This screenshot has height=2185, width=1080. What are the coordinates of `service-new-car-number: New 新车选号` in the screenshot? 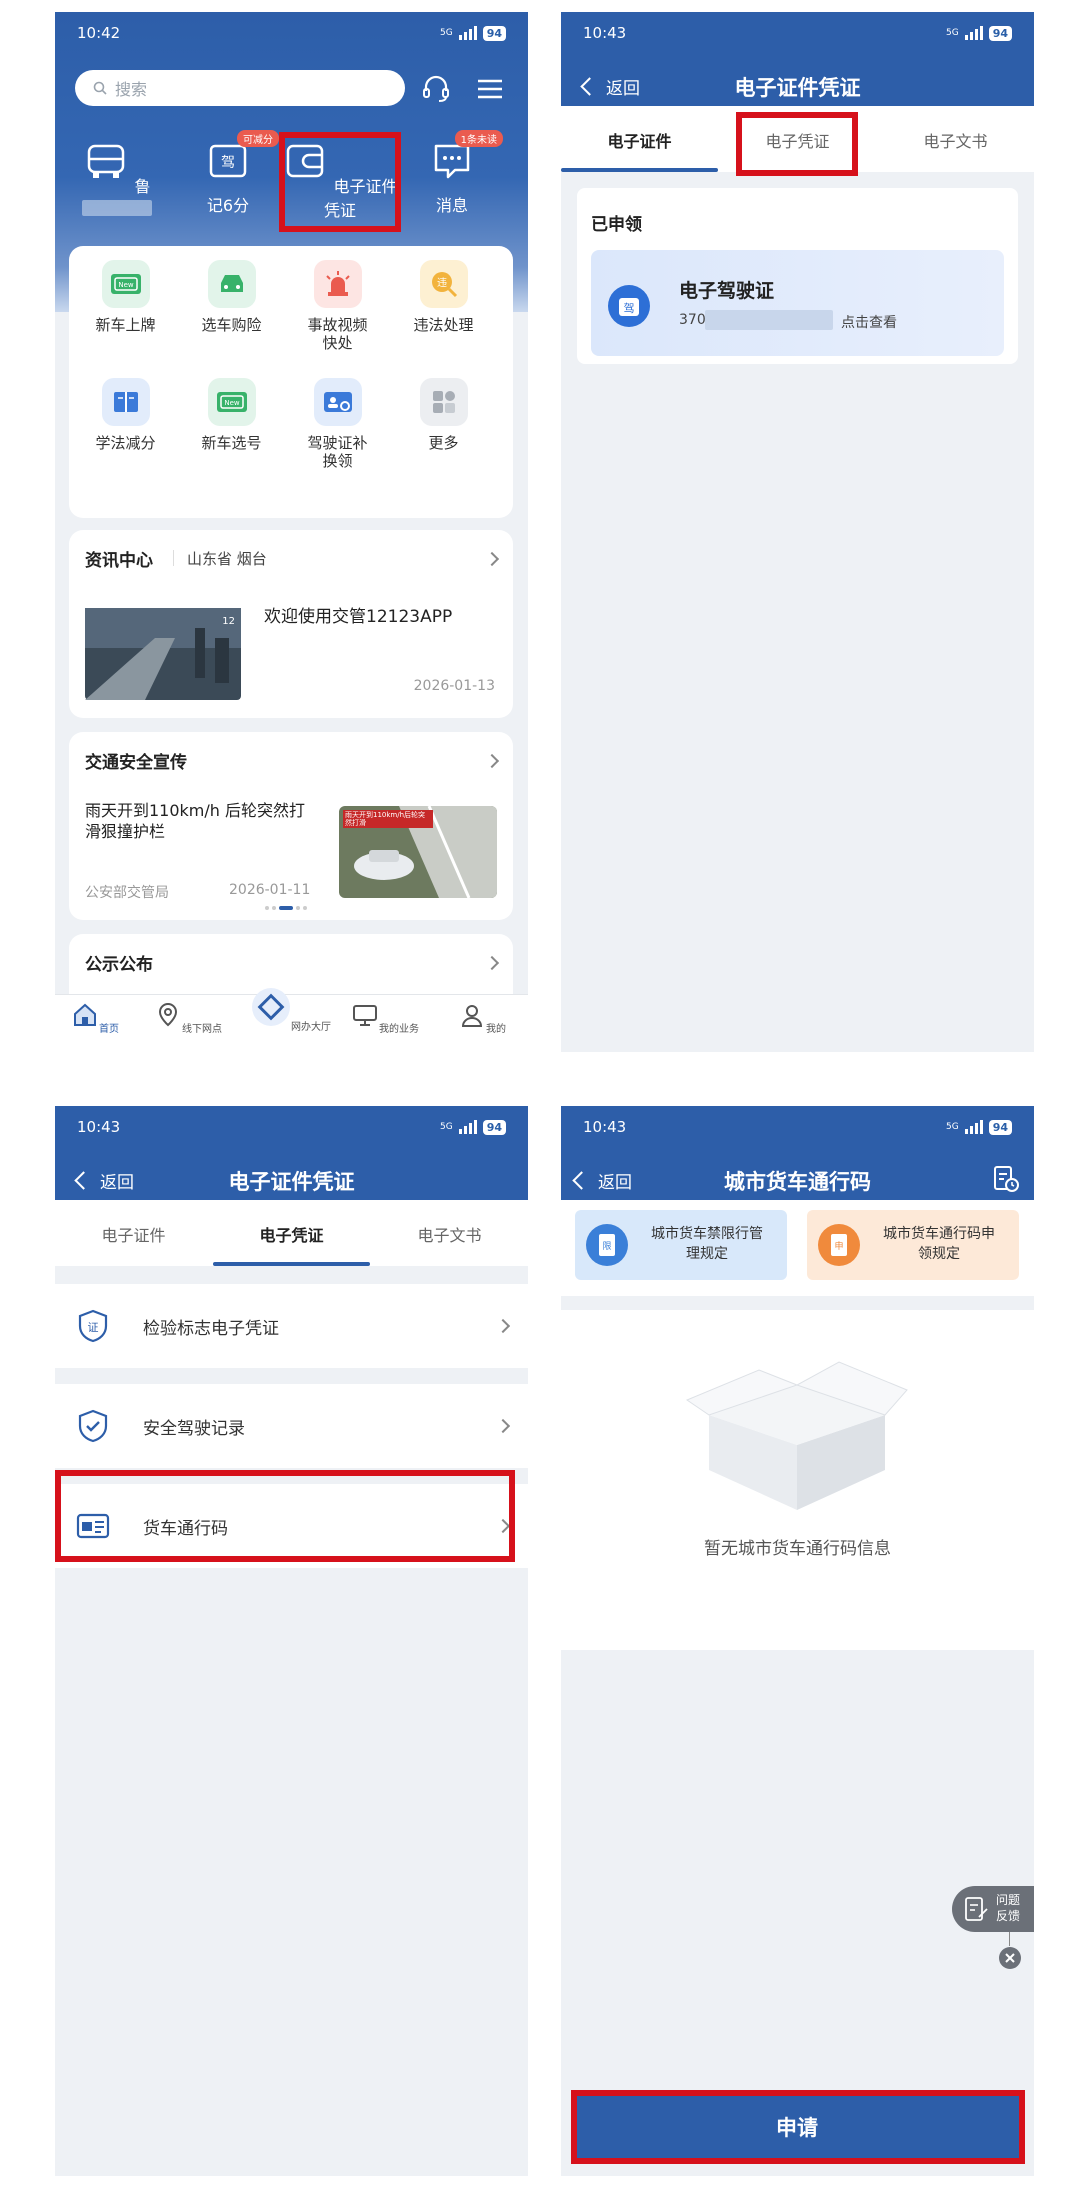 It's located at (231, 415).